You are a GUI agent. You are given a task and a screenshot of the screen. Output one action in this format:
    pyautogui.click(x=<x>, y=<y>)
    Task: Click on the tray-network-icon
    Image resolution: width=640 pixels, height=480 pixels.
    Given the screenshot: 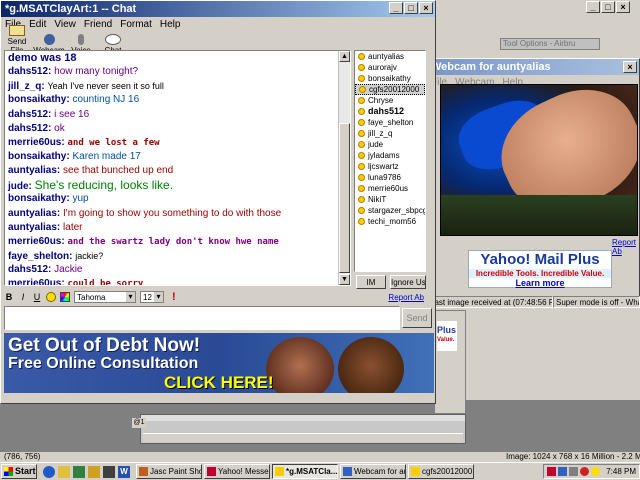 What is the action you would take?
    pyautogui.click(x=563, y=471)
    